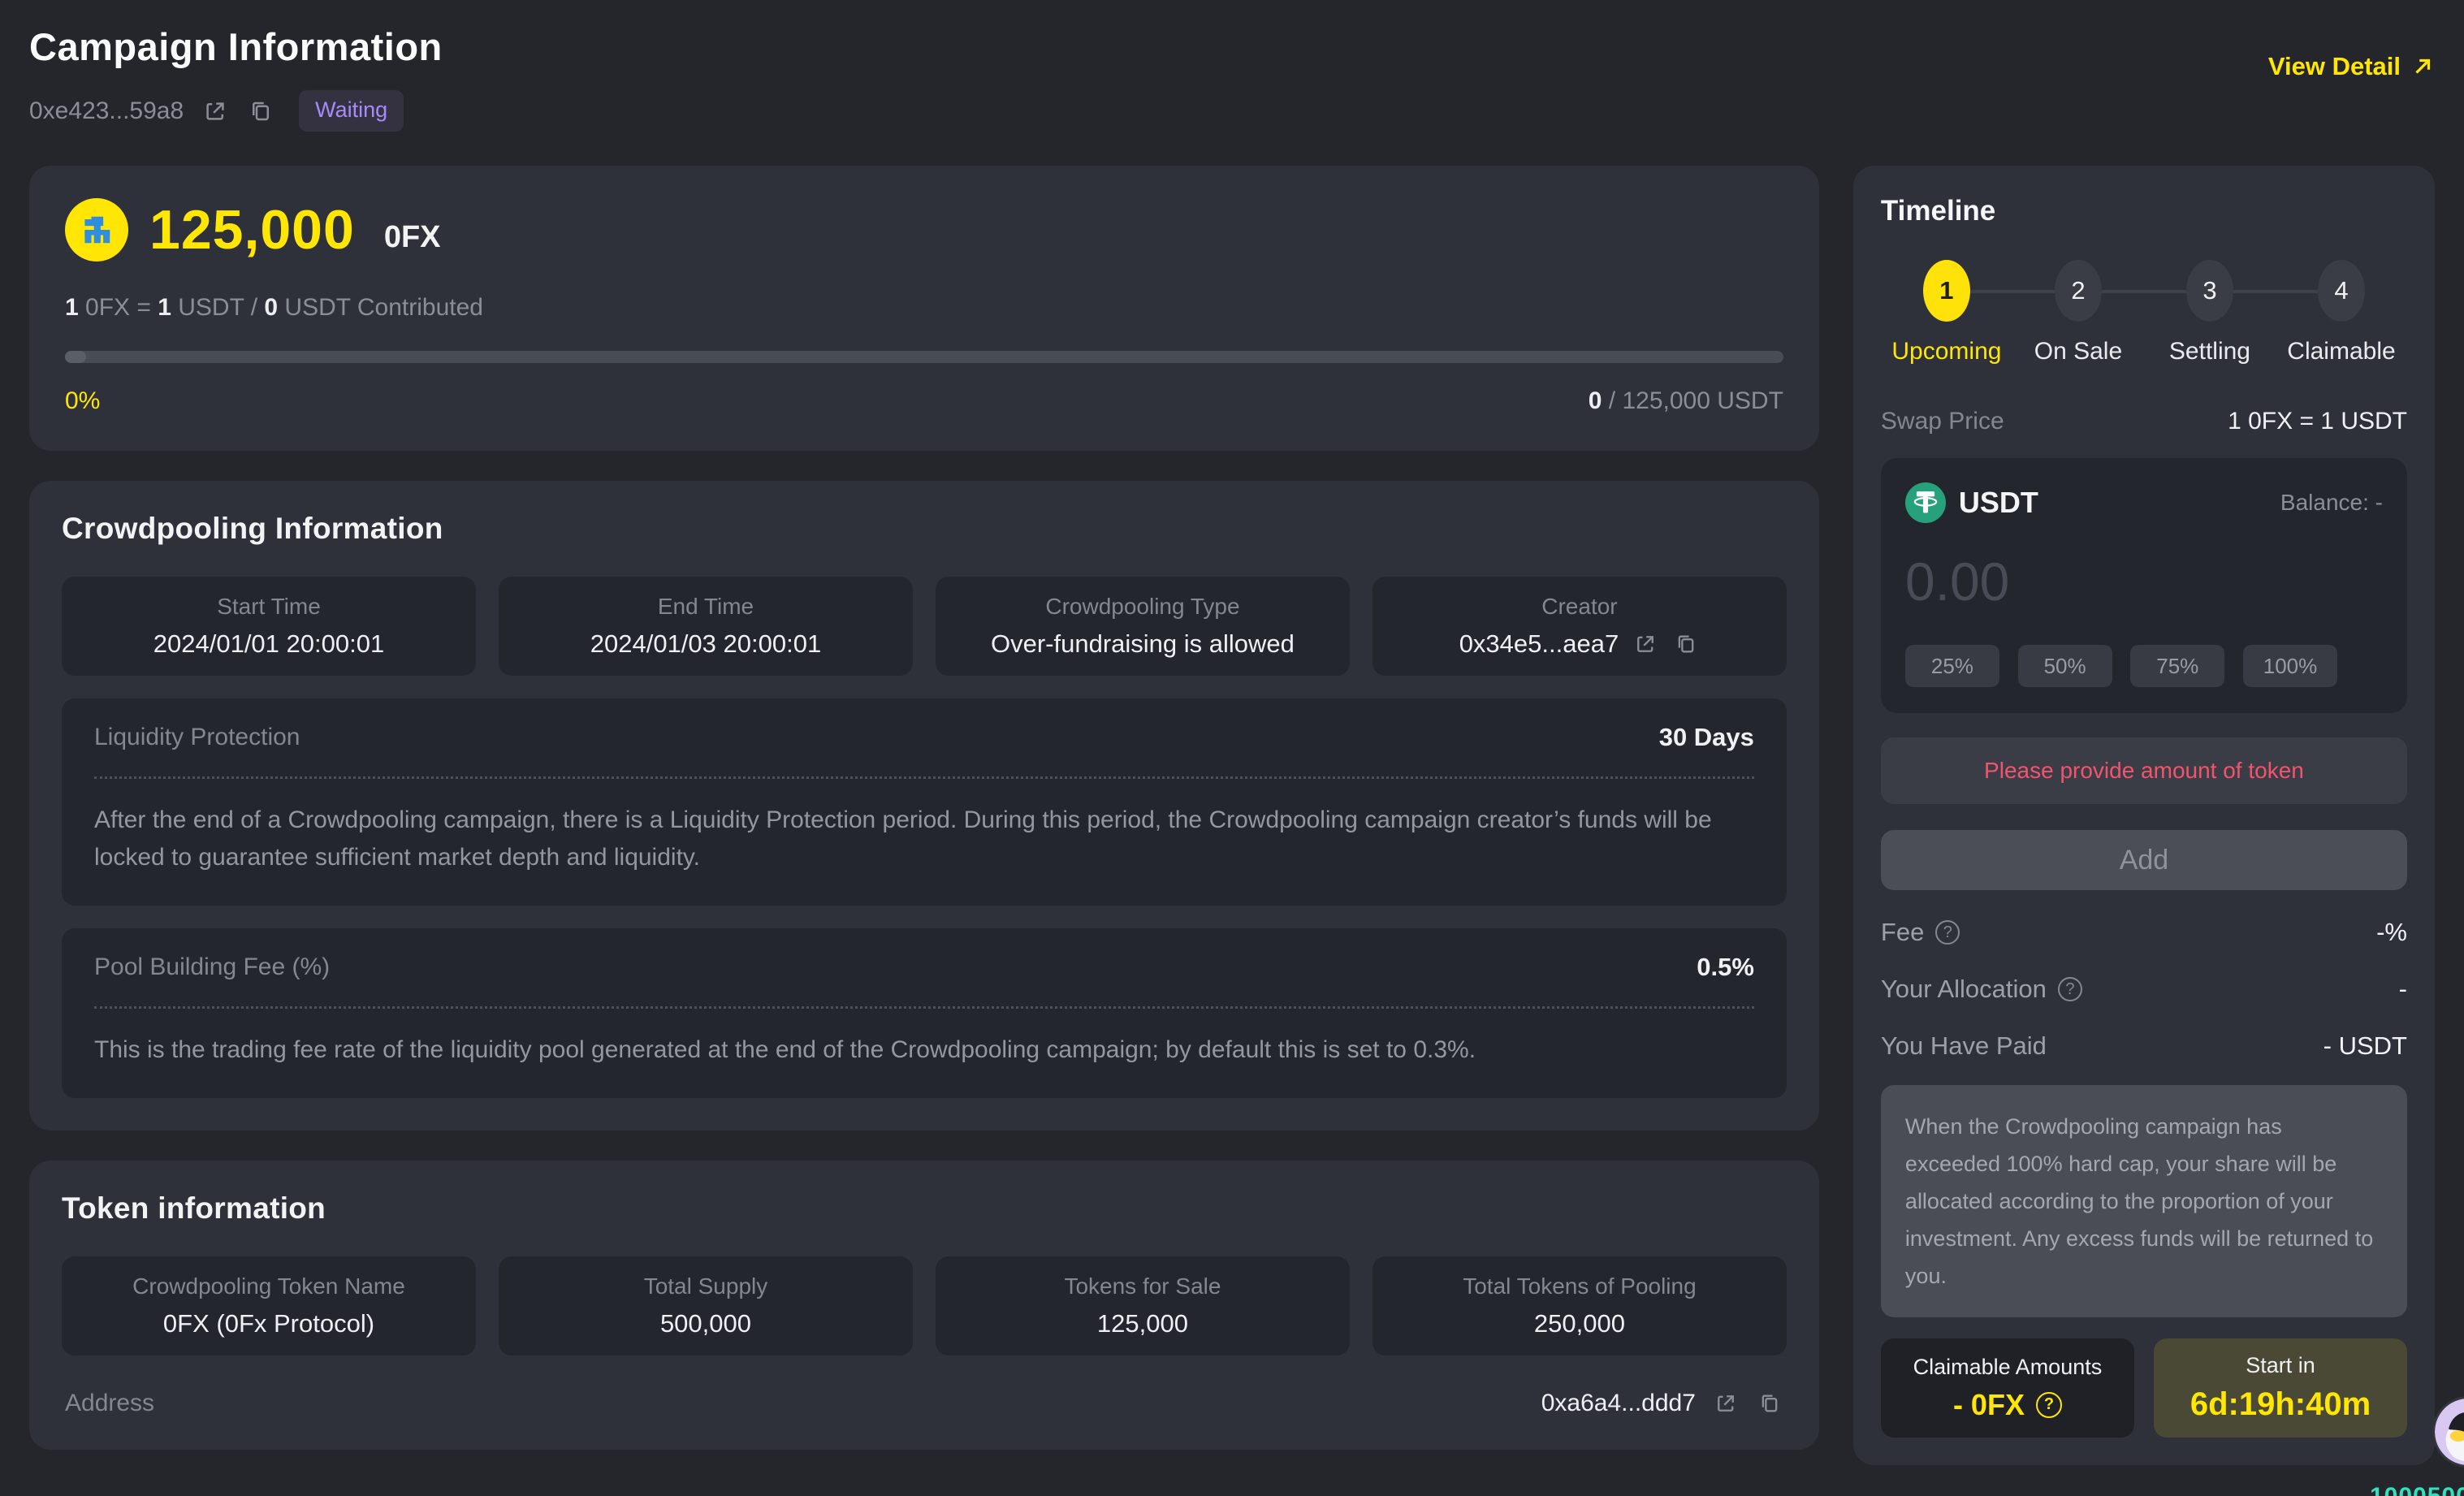 This screenshot has width=2464, height=1496. I want to click on fee-label: Fee, so click(1902, 932).